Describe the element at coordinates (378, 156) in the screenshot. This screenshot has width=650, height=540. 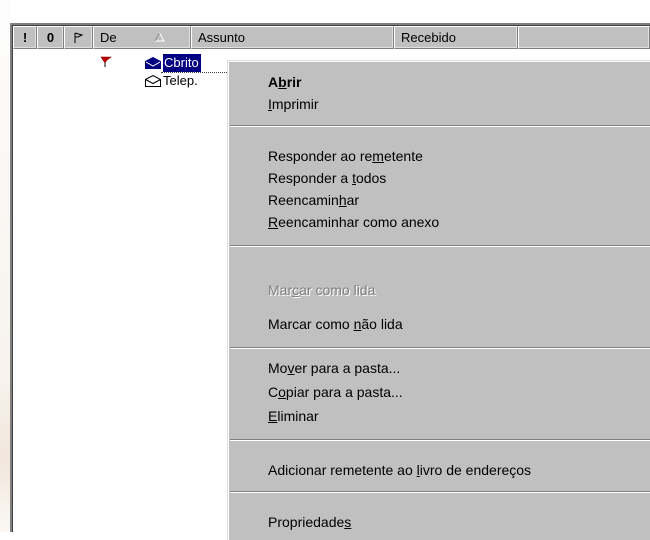
I see `menu-accelerator: m` at that location.